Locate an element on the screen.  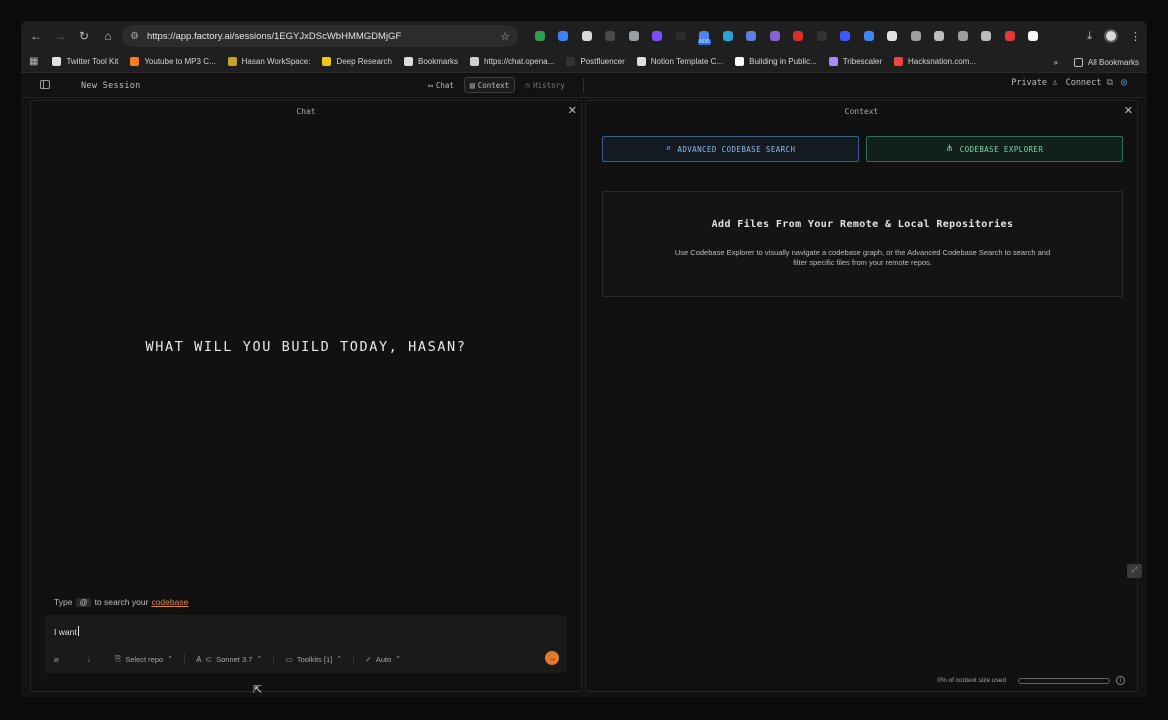
tab-chat-label: Chat is located at coordinates (444, 85).